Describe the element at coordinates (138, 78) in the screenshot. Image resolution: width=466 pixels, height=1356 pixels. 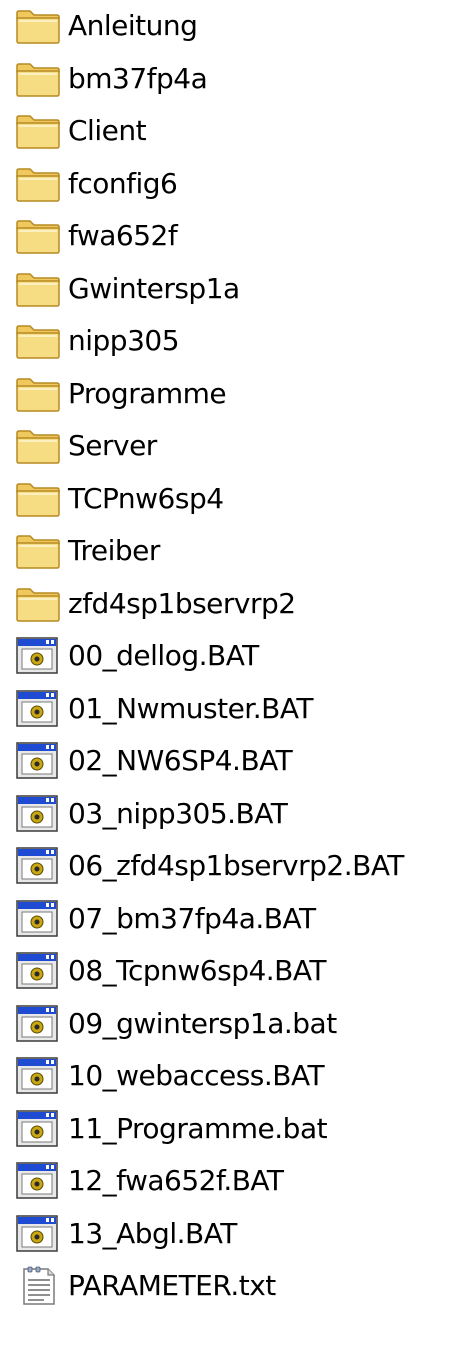
I see `item-label: bm37fp4a` at that location.